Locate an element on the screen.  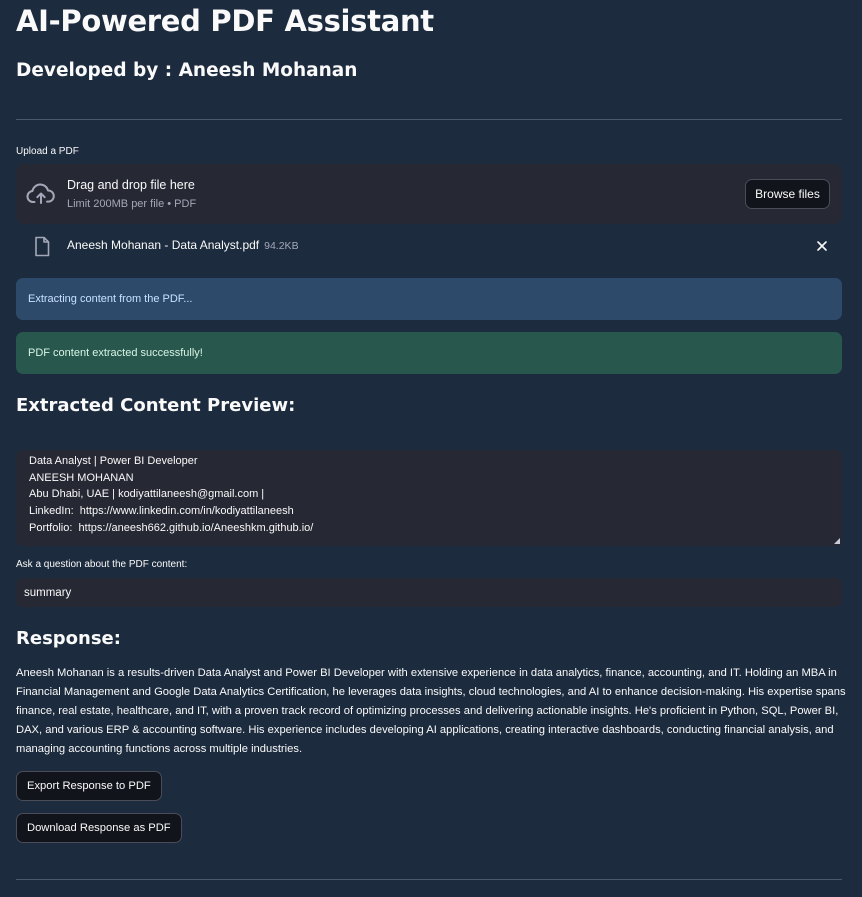
top-divider is located at coordinates (429, 119).